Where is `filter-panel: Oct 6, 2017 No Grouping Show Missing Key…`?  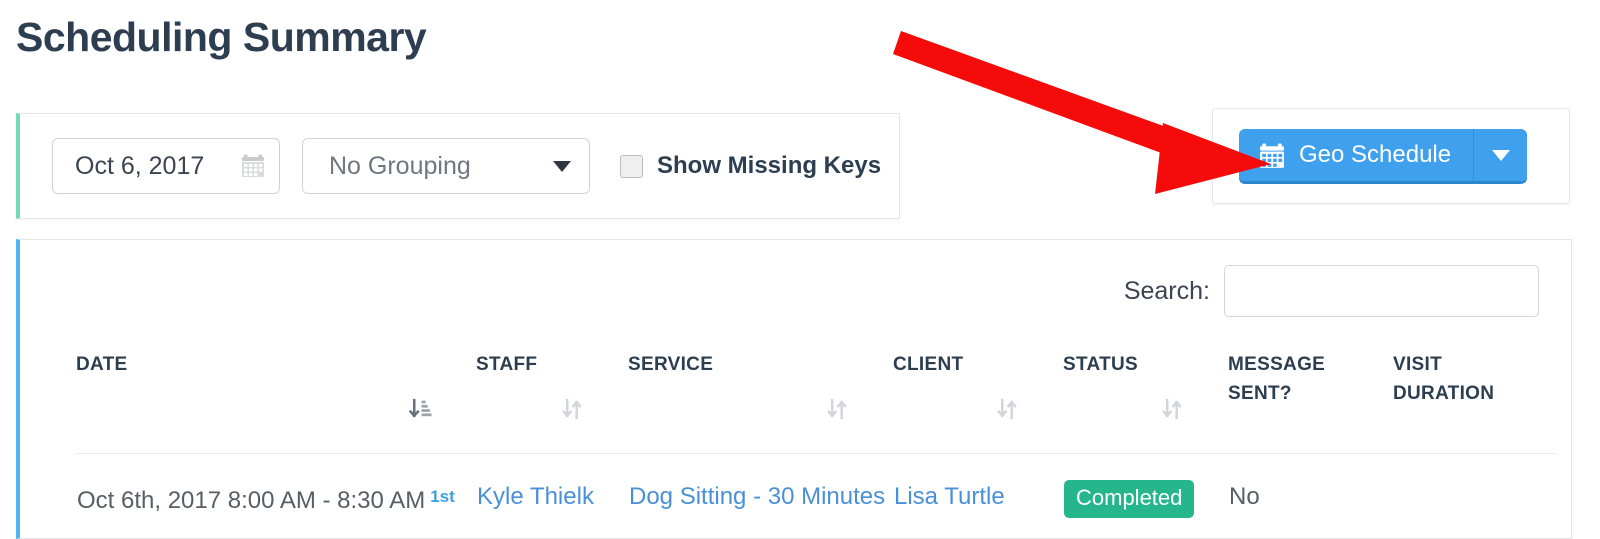
filter-panel: Oct 6, 2017 No Grouping Show Missing Key… is located at coordinates (458, 166).